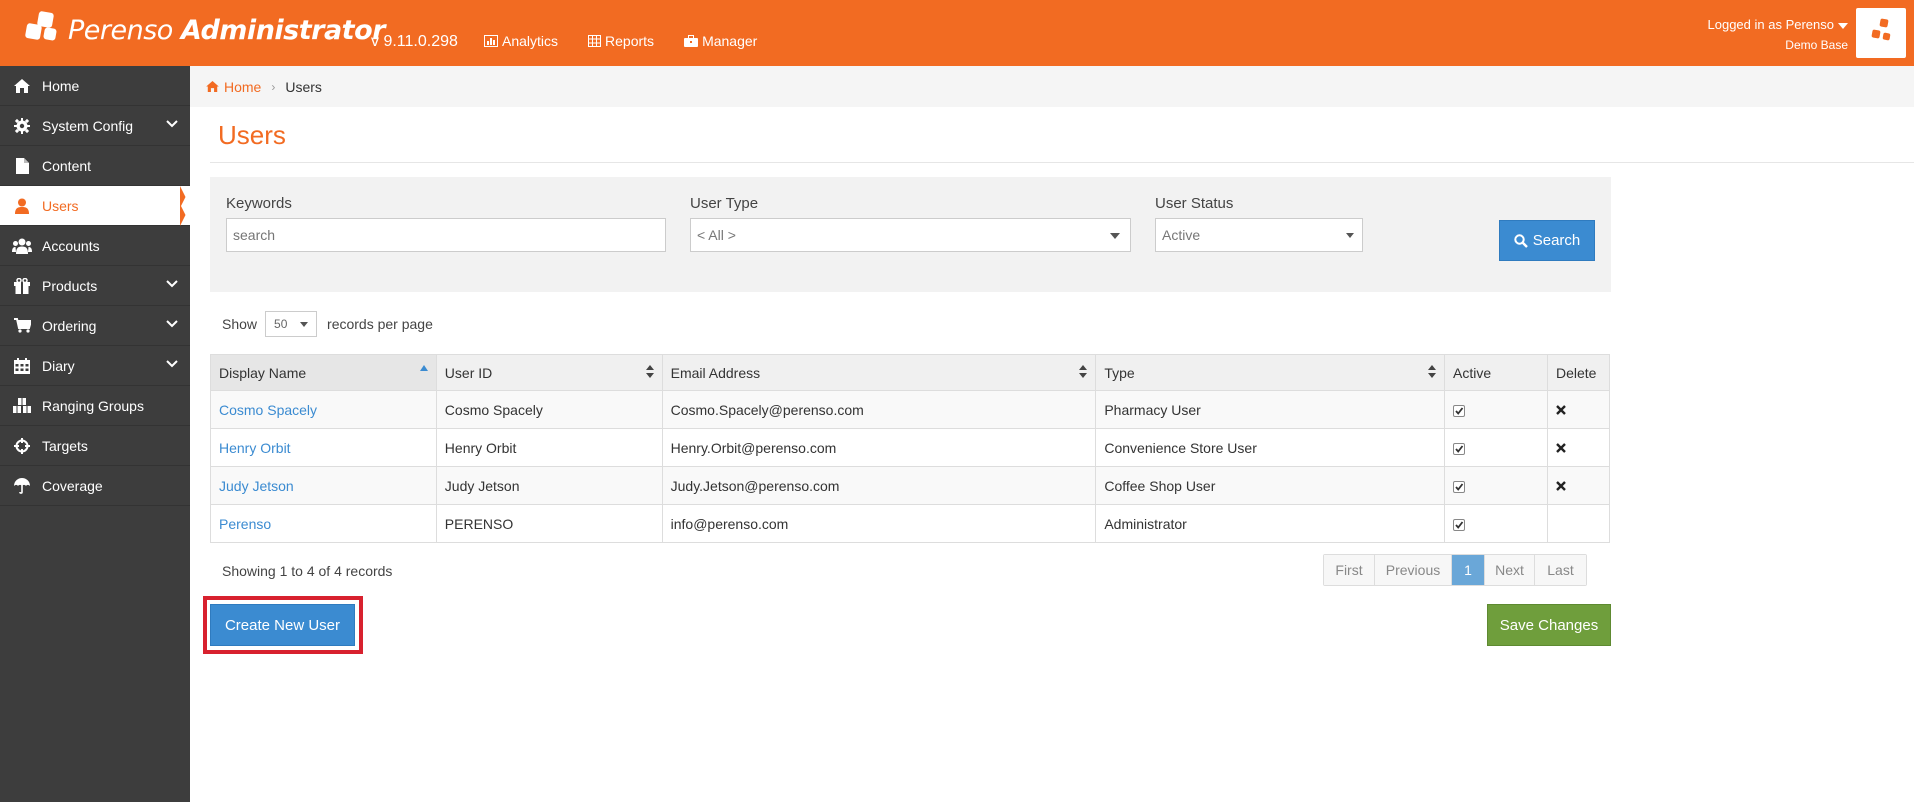  What do you see at coordinates (22, 286) in the screenshot?
I see `gift-icon` at bounding box center [22, 286].